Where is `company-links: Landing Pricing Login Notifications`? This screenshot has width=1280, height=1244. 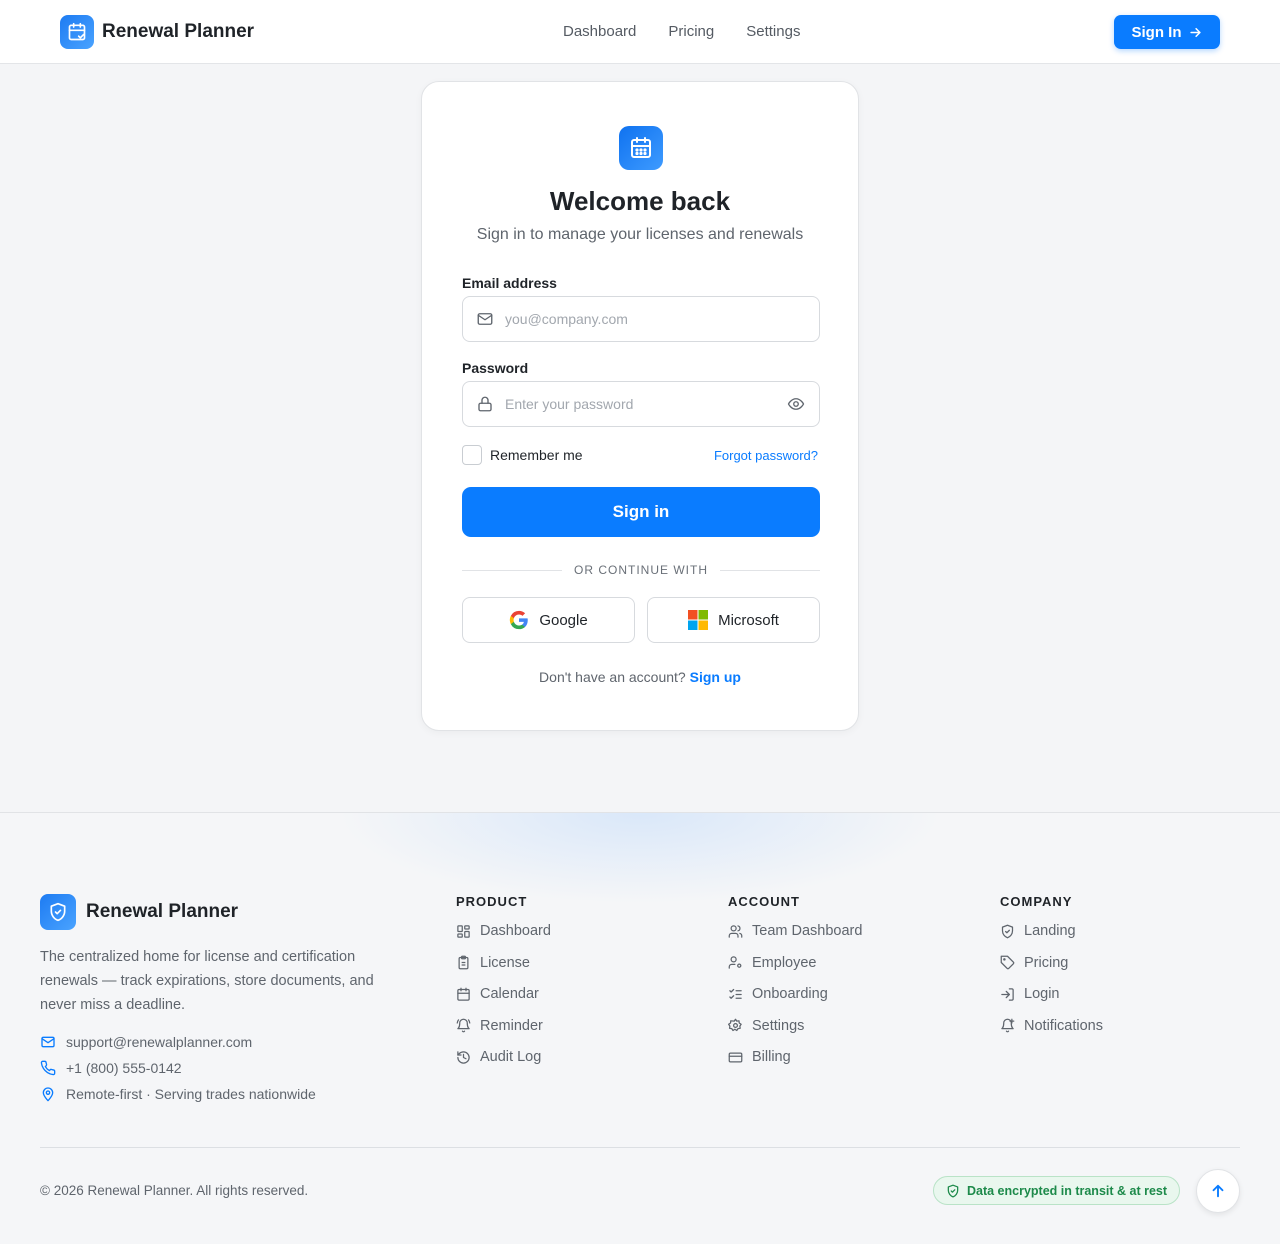 company-links: Landing Pricing Login Notifications is located at coordinates (1051, 984).